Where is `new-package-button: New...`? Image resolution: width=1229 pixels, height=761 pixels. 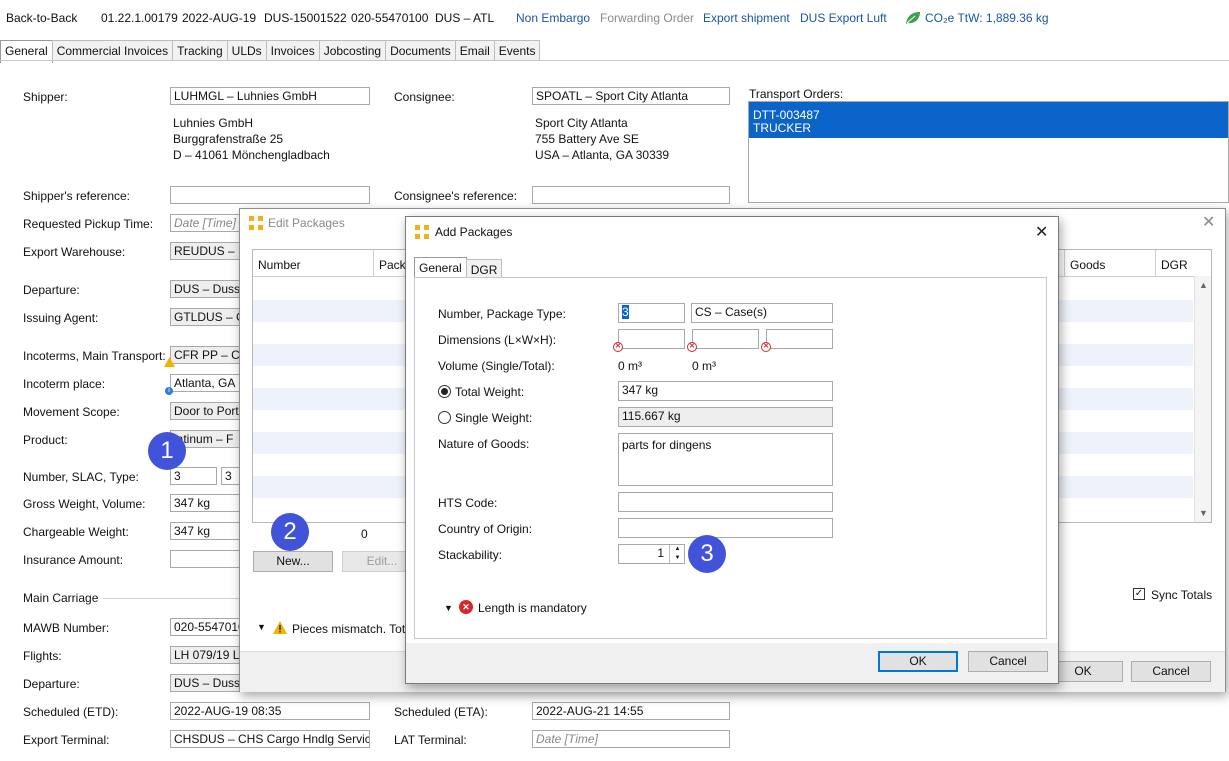 new-package-button: New... is located at coordinates (293, 561).